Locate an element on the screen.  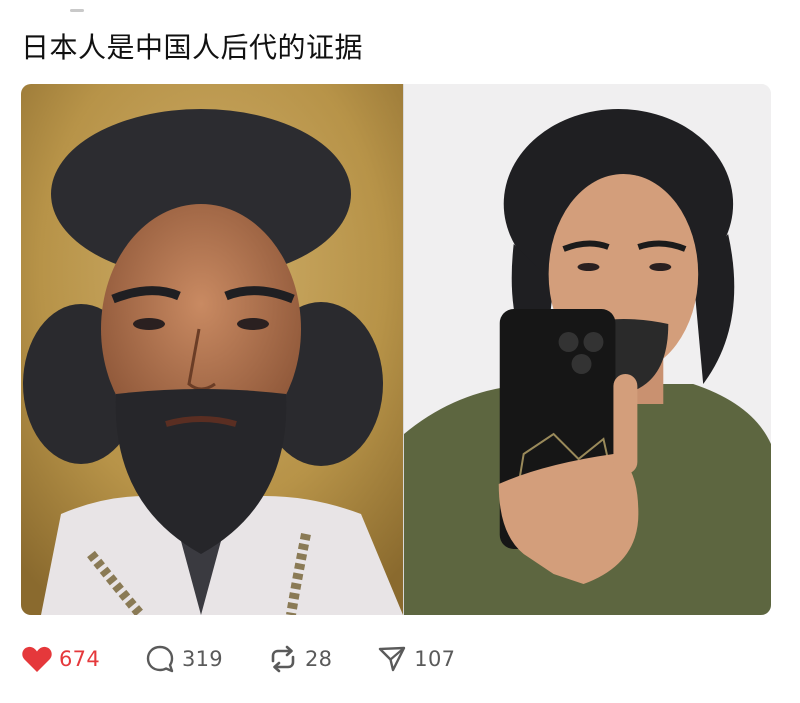
share-button: 107 is located at coordinates (415, 659).